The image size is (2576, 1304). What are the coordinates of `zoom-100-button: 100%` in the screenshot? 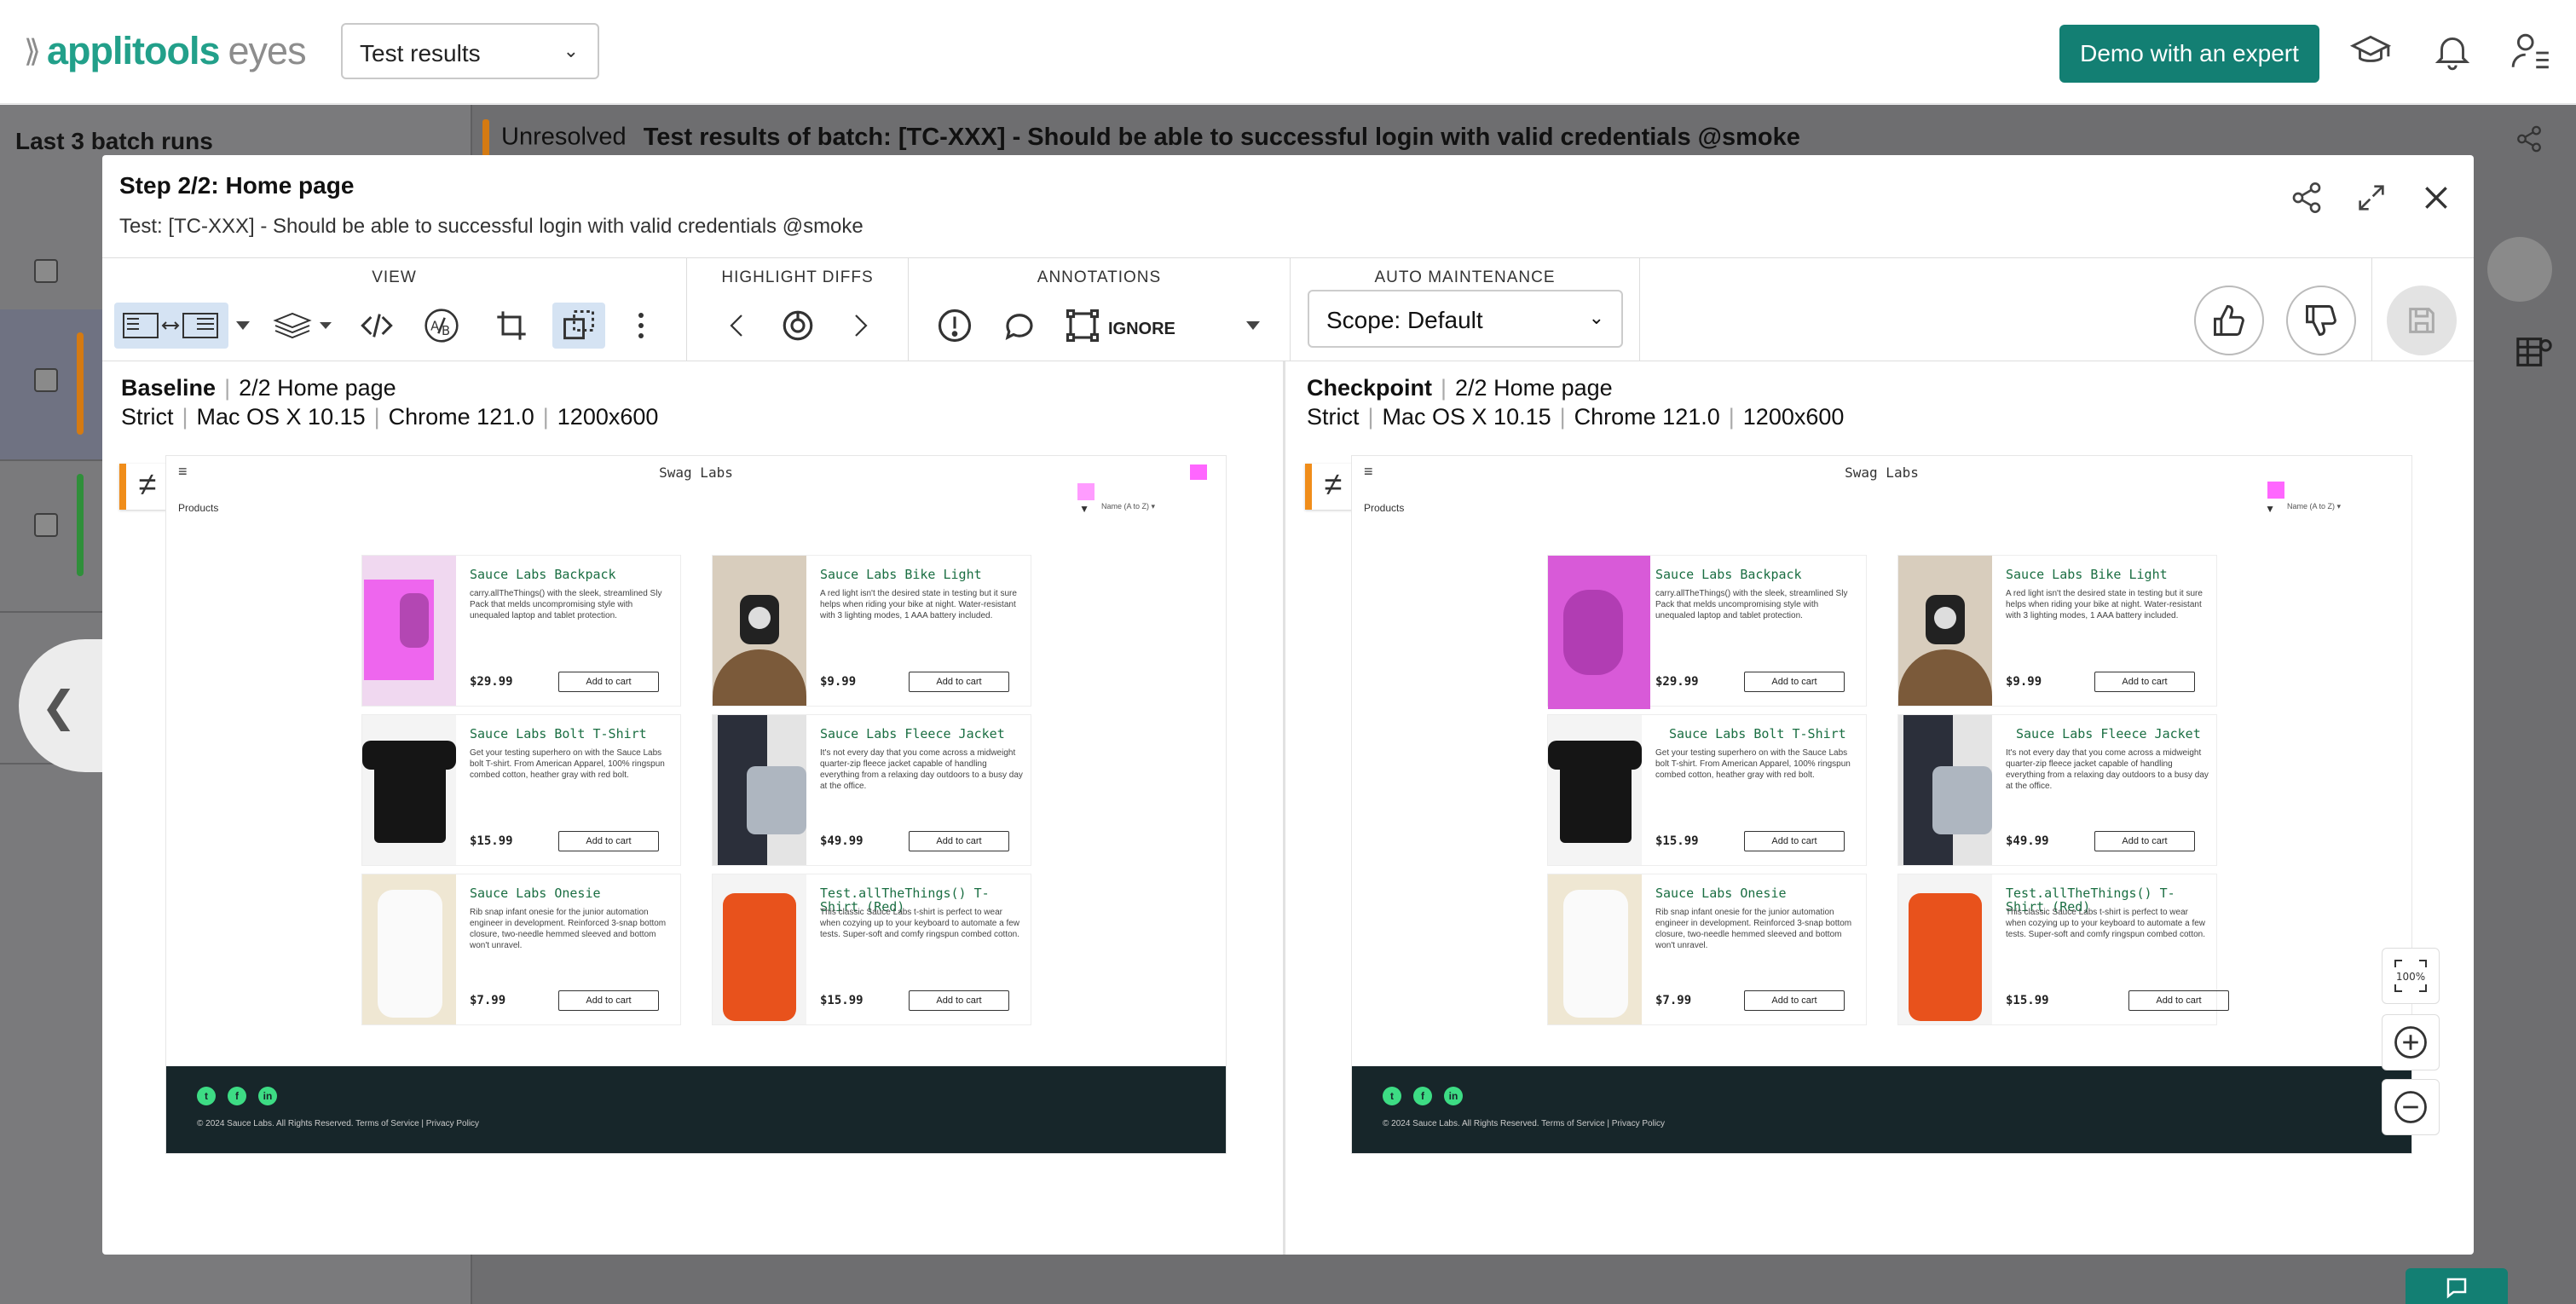 It's located at (2411, 976).